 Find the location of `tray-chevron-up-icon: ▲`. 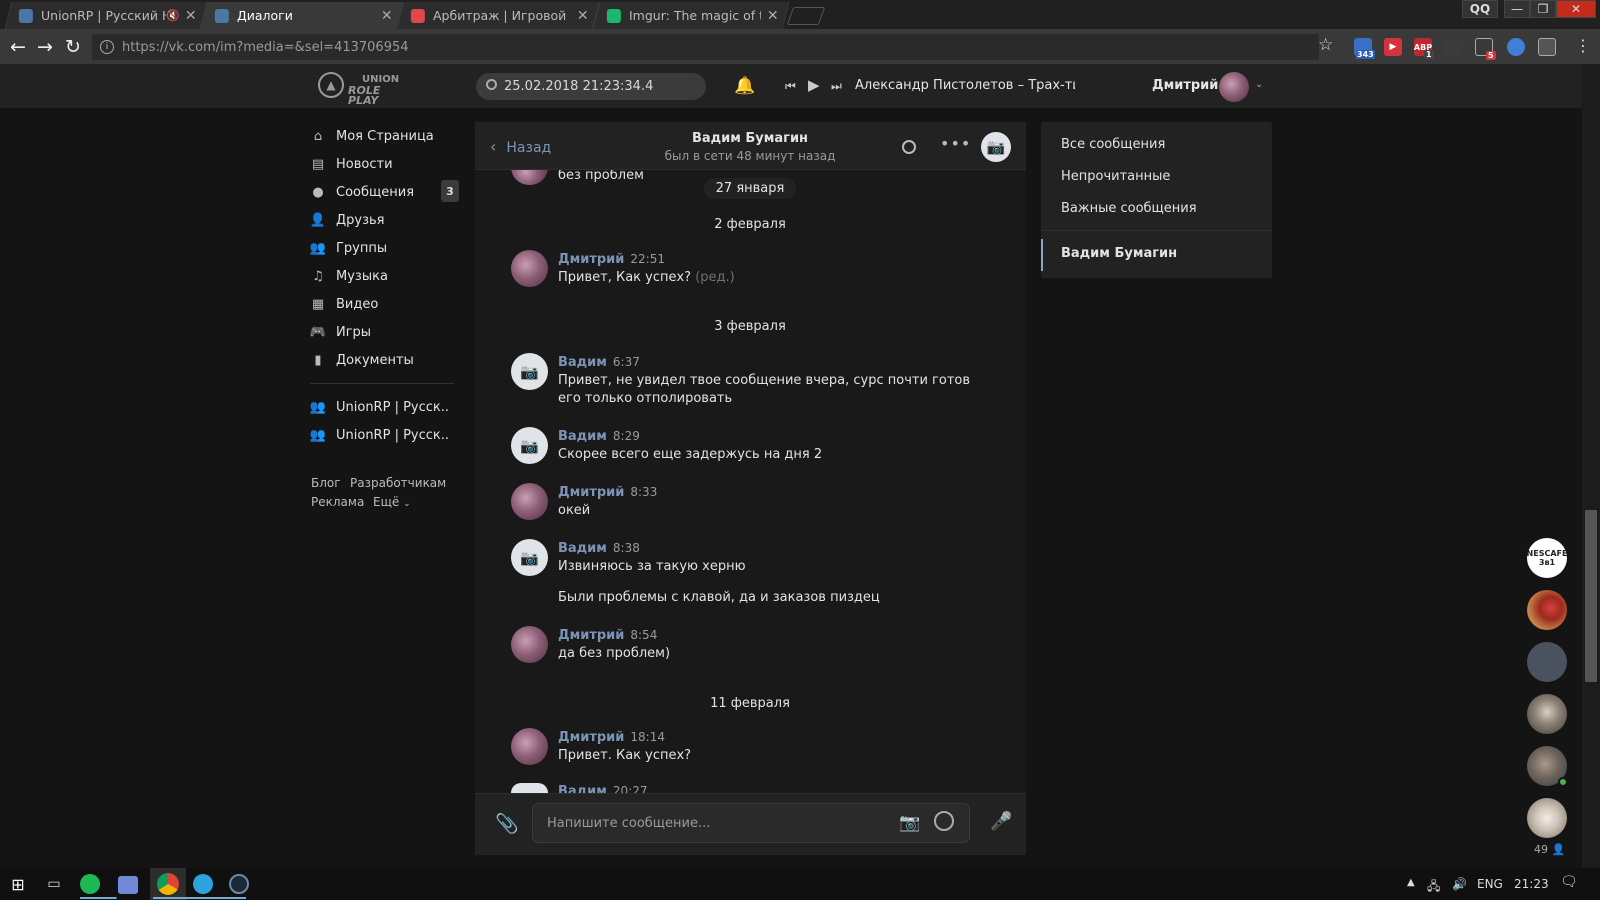

tray-chevron-up-icon: ▲ is located at coordinates (1411, 882).